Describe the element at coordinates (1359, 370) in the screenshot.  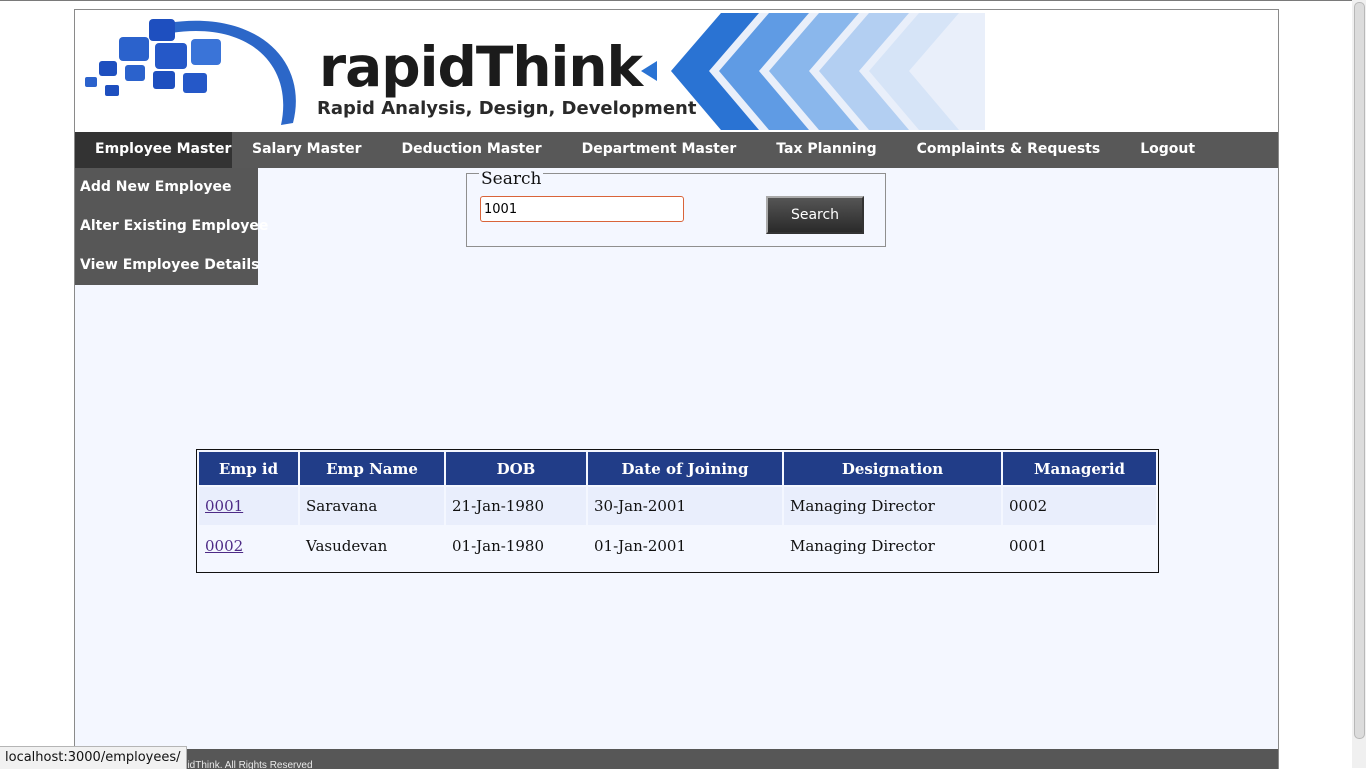
I see `scrollbar-thumb` at that location.